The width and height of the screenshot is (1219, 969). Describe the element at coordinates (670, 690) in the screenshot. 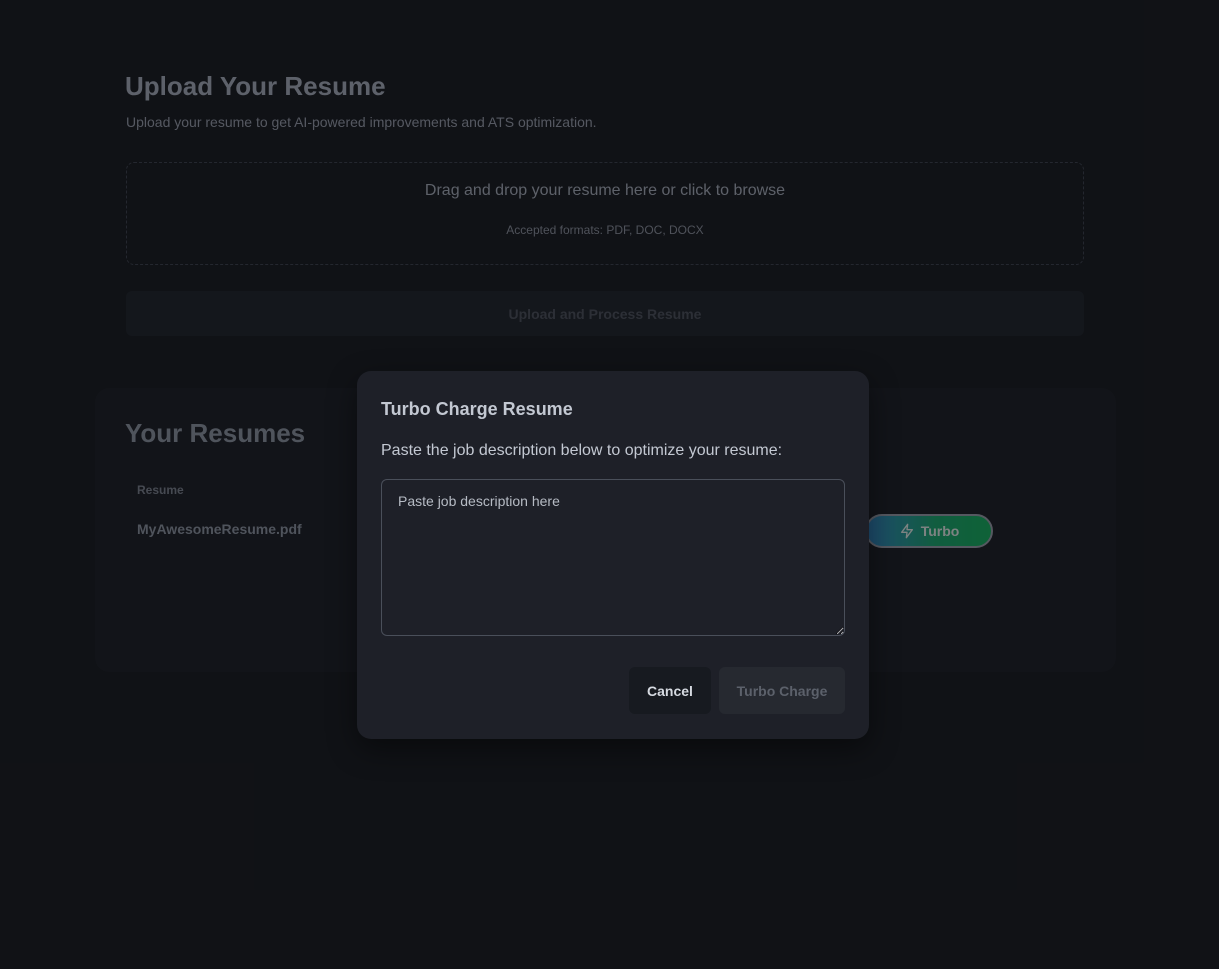

I see `cancel-button: Cancel` at that location.